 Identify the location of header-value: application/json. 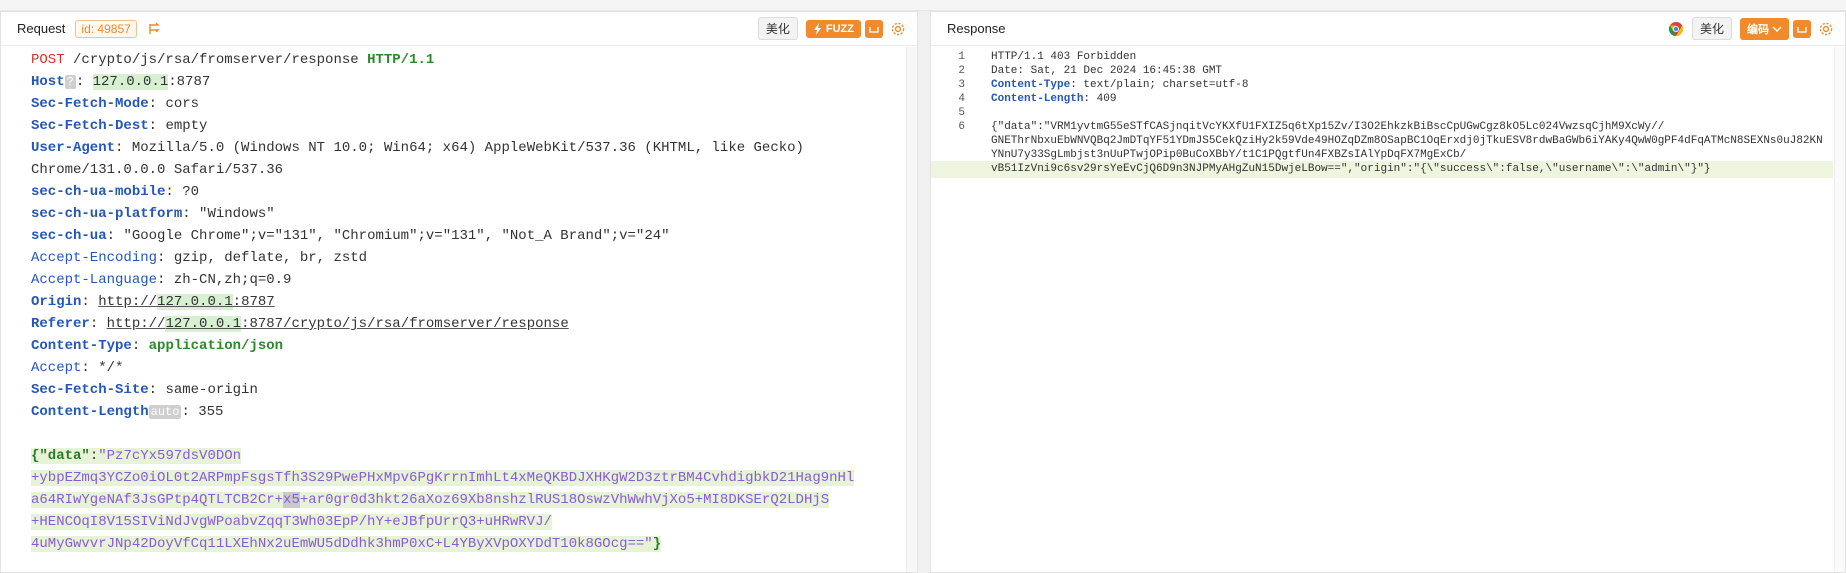
(216, 346).